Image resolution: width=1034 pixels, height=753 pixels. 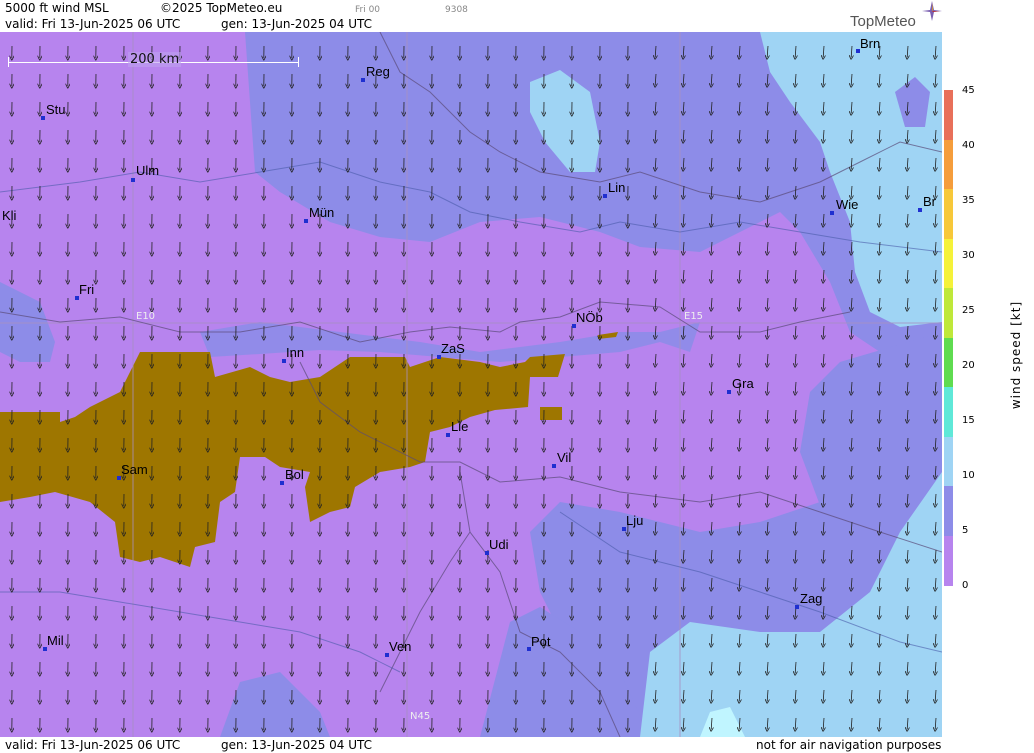 I want to click on legend-tick-label: 10, so click(x=968, y=475).